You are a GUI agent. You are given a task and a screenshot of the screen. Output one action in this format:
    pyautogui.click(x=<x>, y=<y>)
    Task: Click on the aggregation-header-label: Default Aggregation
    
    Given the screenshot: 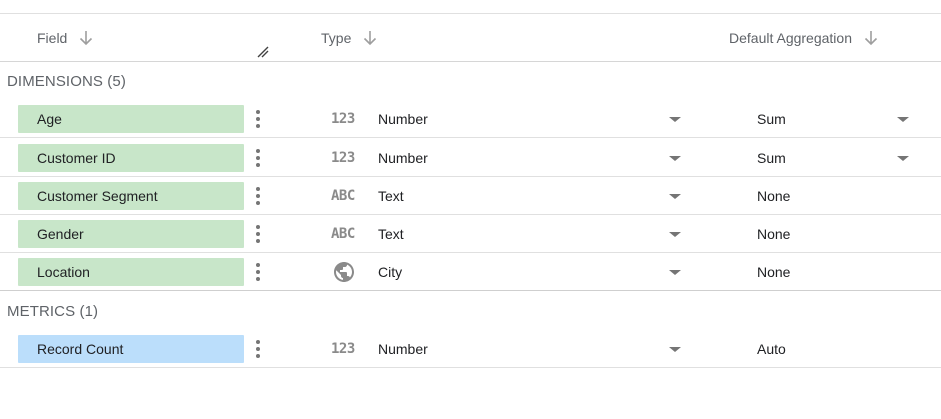 What is the action you would take?
    pyautogui.click(x=790, y=38)
    